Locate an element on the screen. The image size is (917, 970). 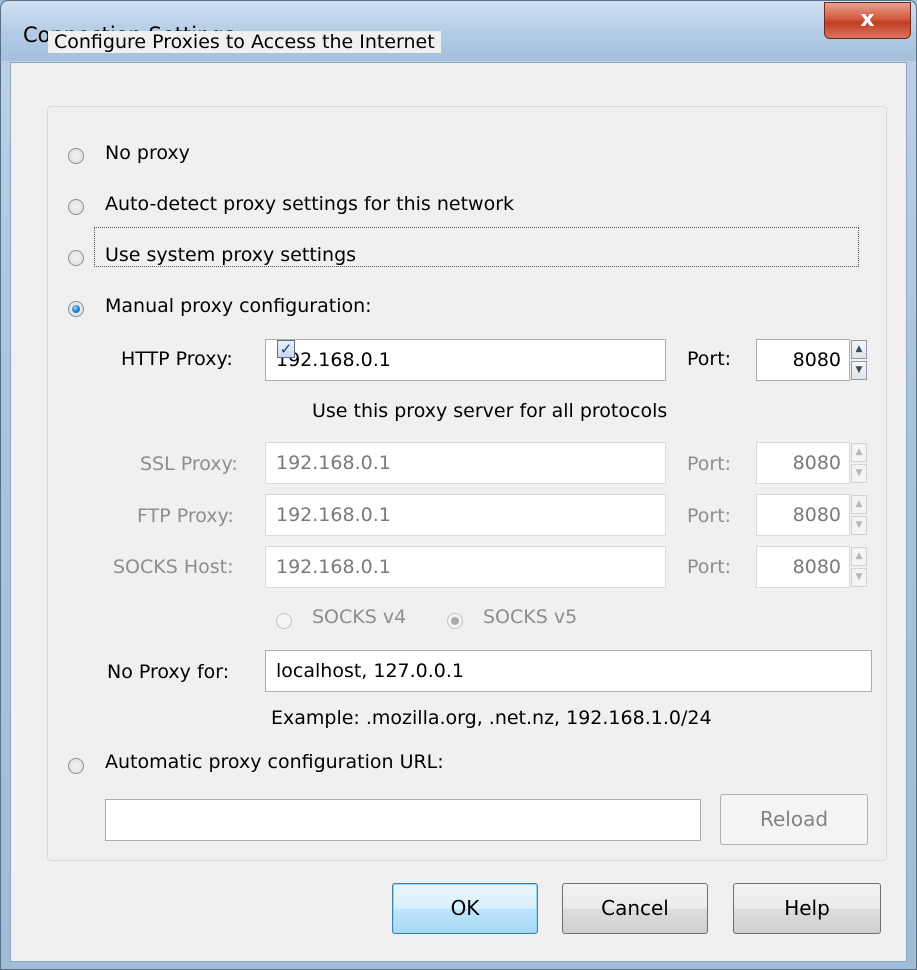
socks-port-label: Port: is located at coordinates (709, 567).